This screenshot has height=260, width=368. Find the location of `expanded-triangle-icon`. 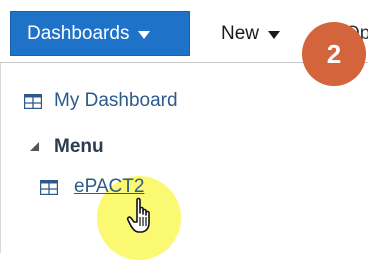

expanded-triangle-icon is located at coordinates (34, 146).